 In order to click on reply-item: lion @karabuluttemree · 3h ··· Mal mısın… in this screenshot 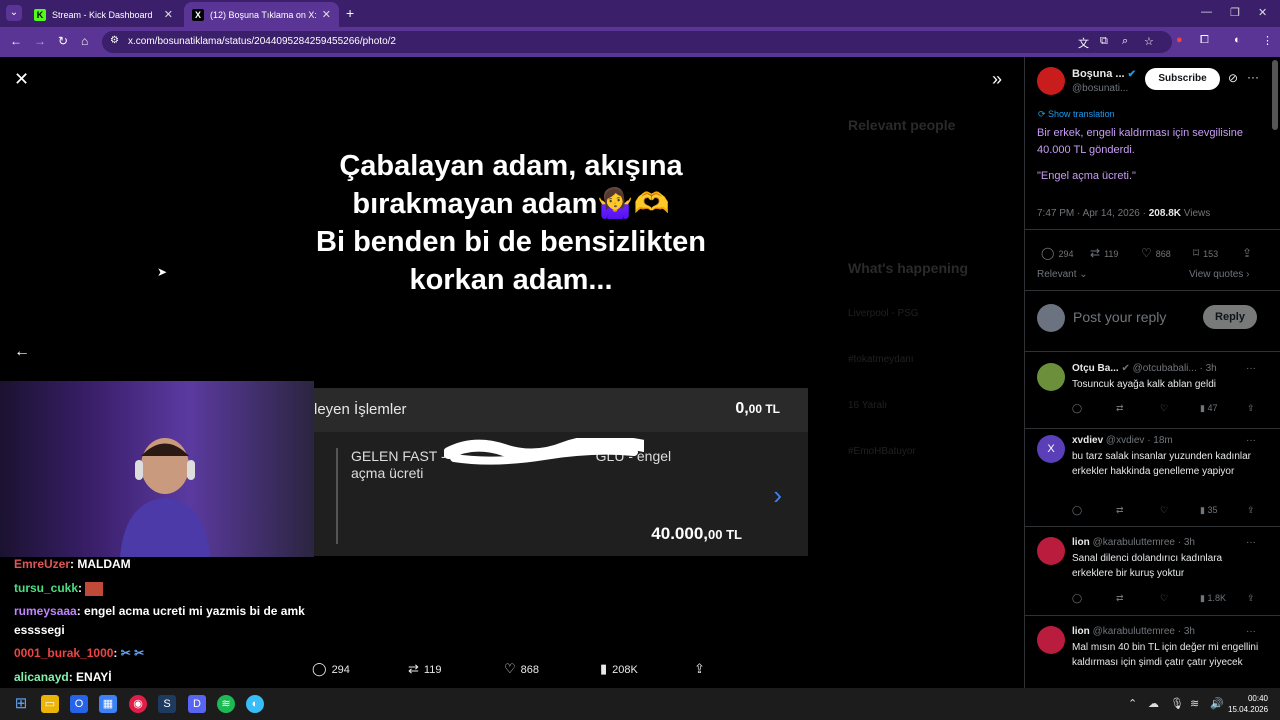, I will do `click(1152, 657)`.